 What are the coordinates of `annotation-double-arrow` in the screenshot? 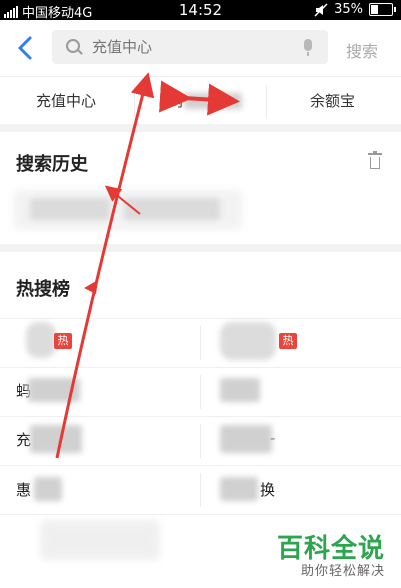 It's located at (199, 98).